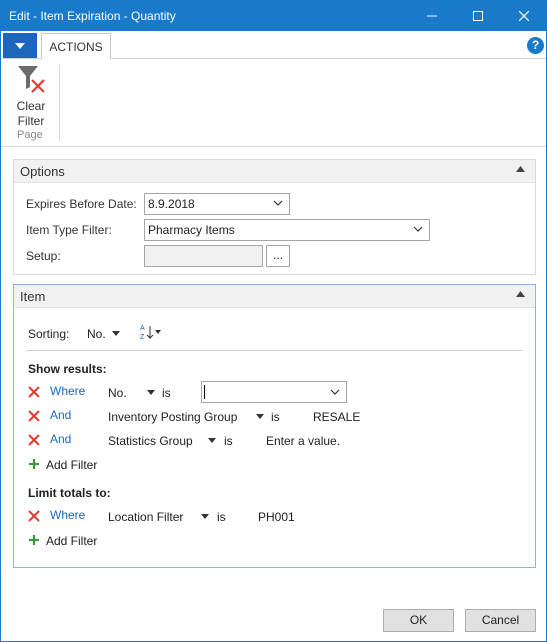 The width and height of the screenshot is (547, 642). What do you see at coordinates (274, 392) in the screenshot?
I see `filter-value-input` at bounding box center [274, 392].